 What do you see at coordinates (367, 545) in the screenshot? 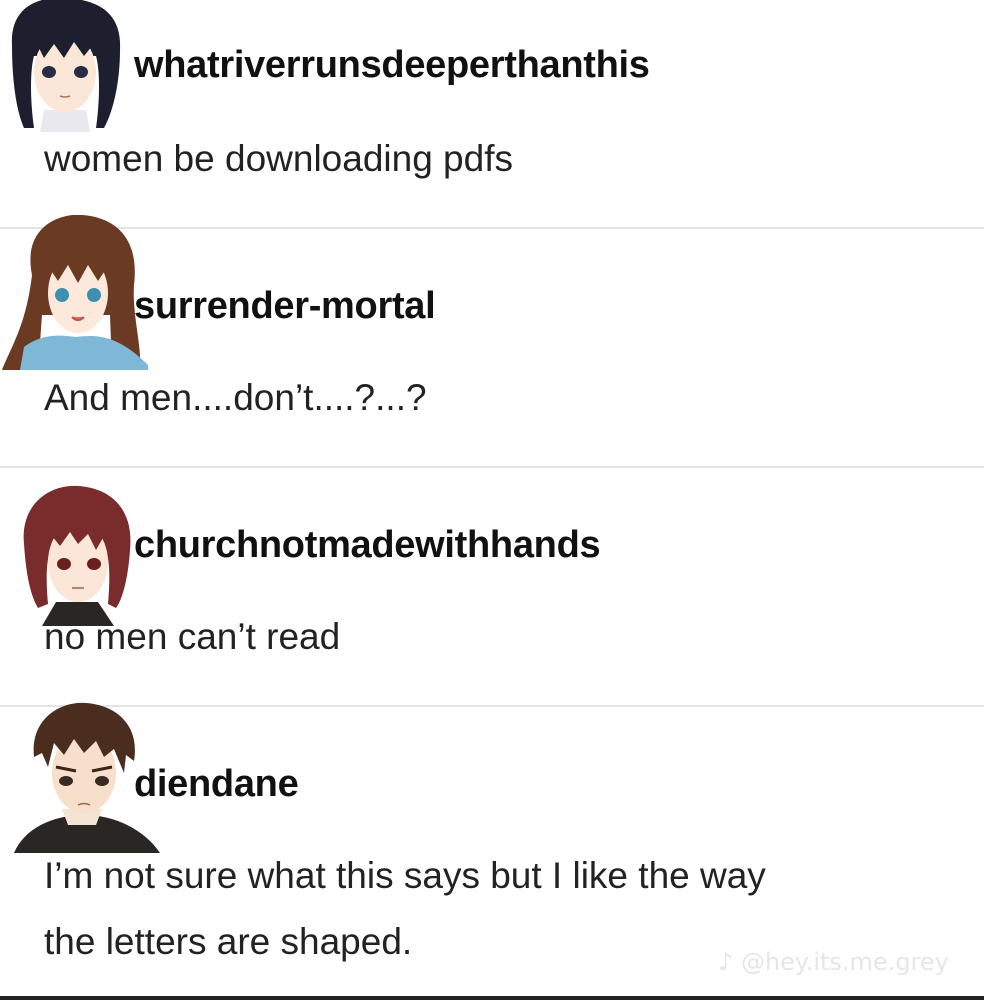
I see `post-username: churchnotmadewithhands` at bounding box center [367, 545].